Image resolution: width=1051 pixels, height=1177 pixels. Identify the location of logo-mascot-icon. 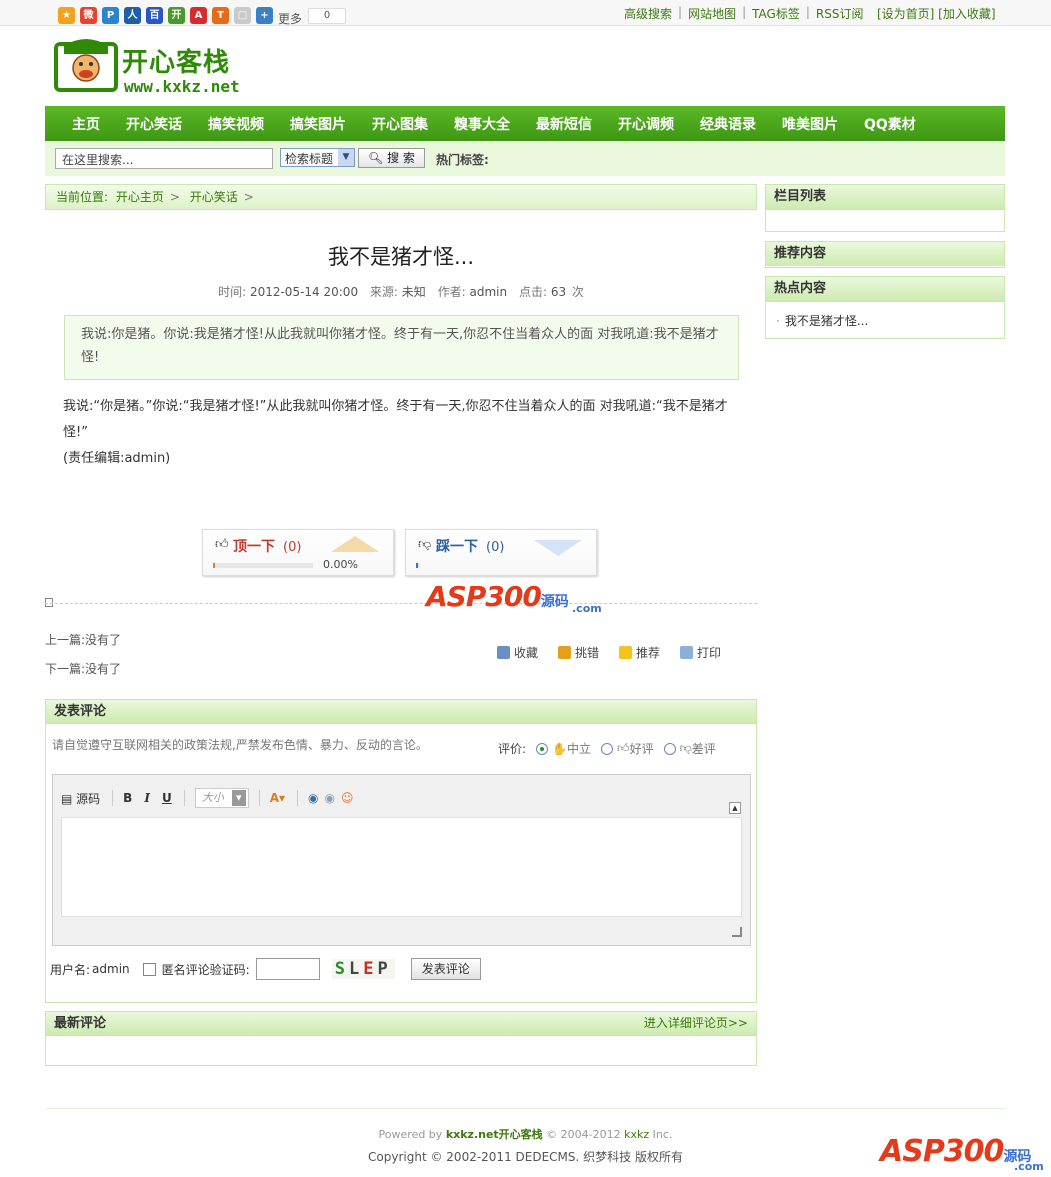
(86, 65).